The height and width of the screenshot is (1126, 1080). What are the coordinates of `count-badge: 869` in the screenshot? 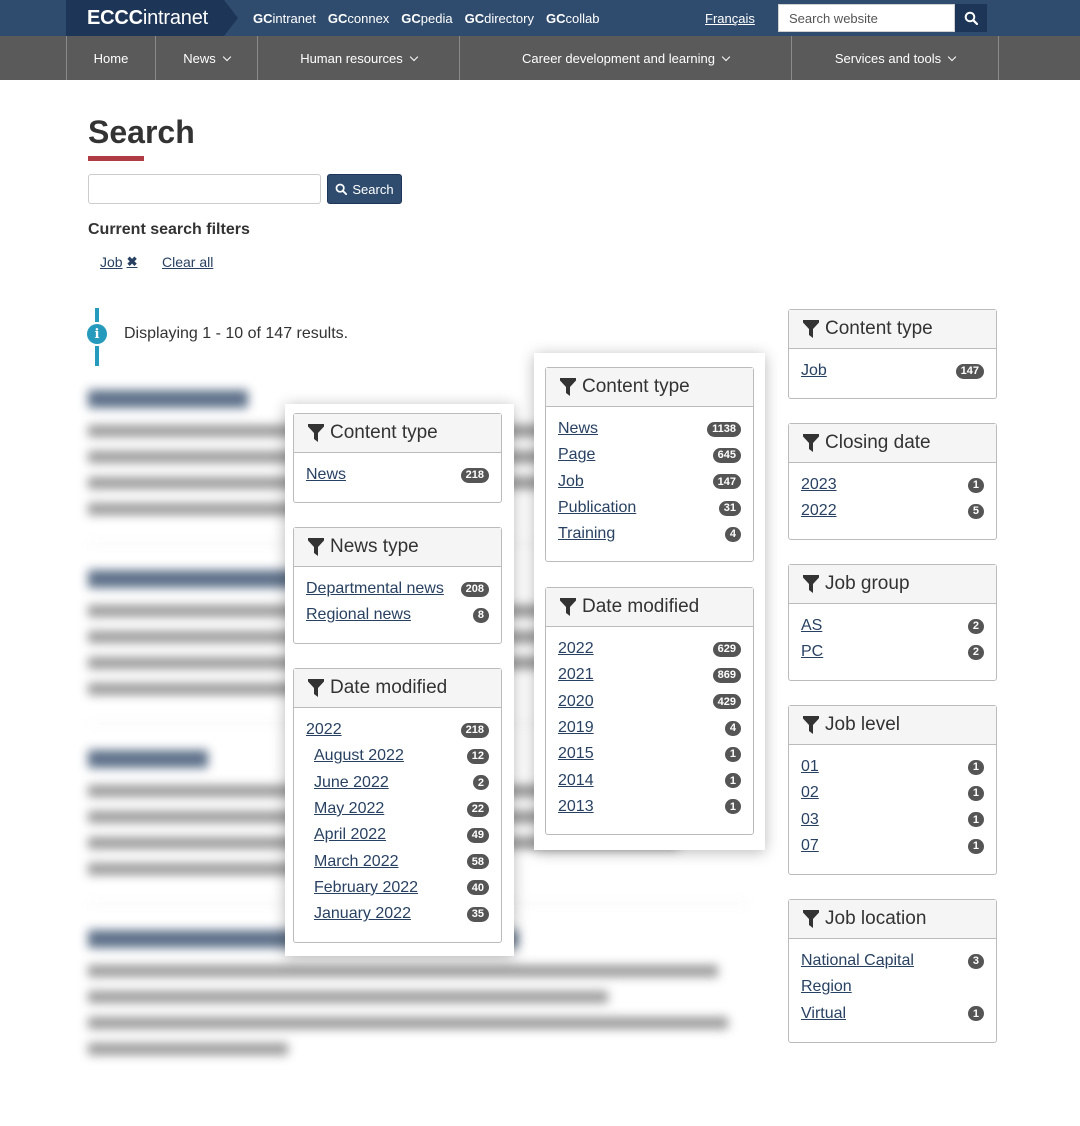 It's located at (726, 675).